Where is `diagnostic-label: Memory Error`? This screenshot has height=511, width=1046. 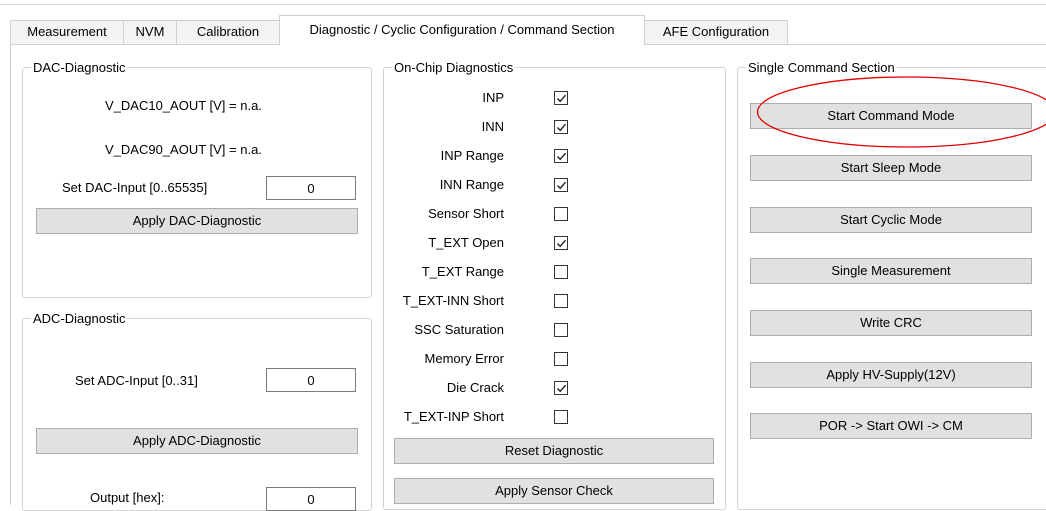
diagnostic-label: Memory Error is located at coordinates (464, 358).